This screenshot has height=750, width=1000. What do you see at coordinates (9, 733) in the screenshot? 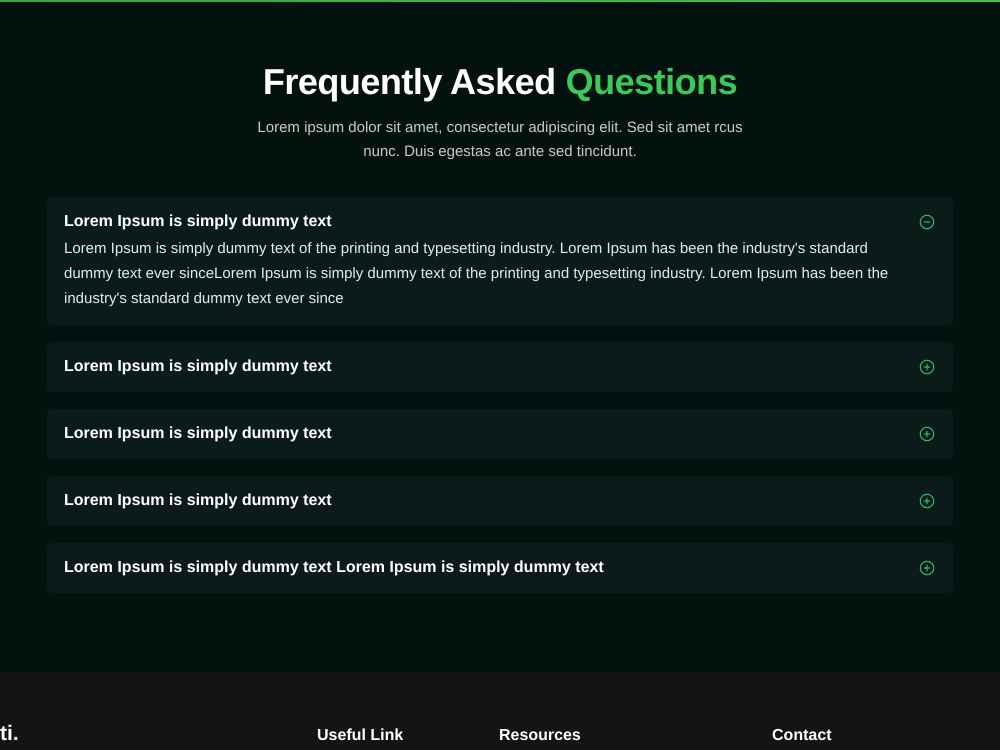
I see `footer-logo: ti.` at bounding box center [9, 733].